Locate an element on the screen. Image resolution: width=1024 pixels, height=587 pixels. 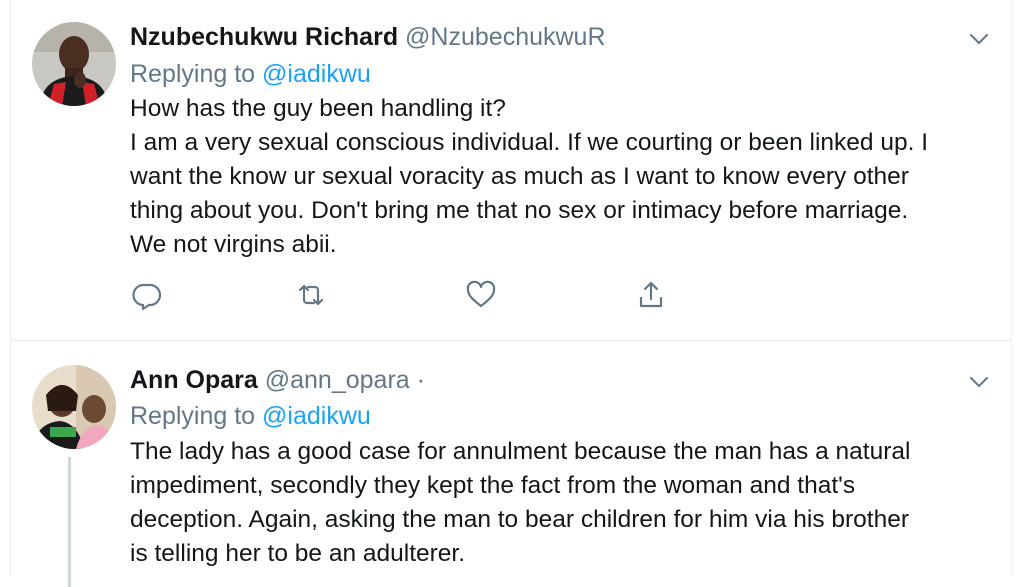
username: @NzubechukwuR is located at coordinates (505, 37).